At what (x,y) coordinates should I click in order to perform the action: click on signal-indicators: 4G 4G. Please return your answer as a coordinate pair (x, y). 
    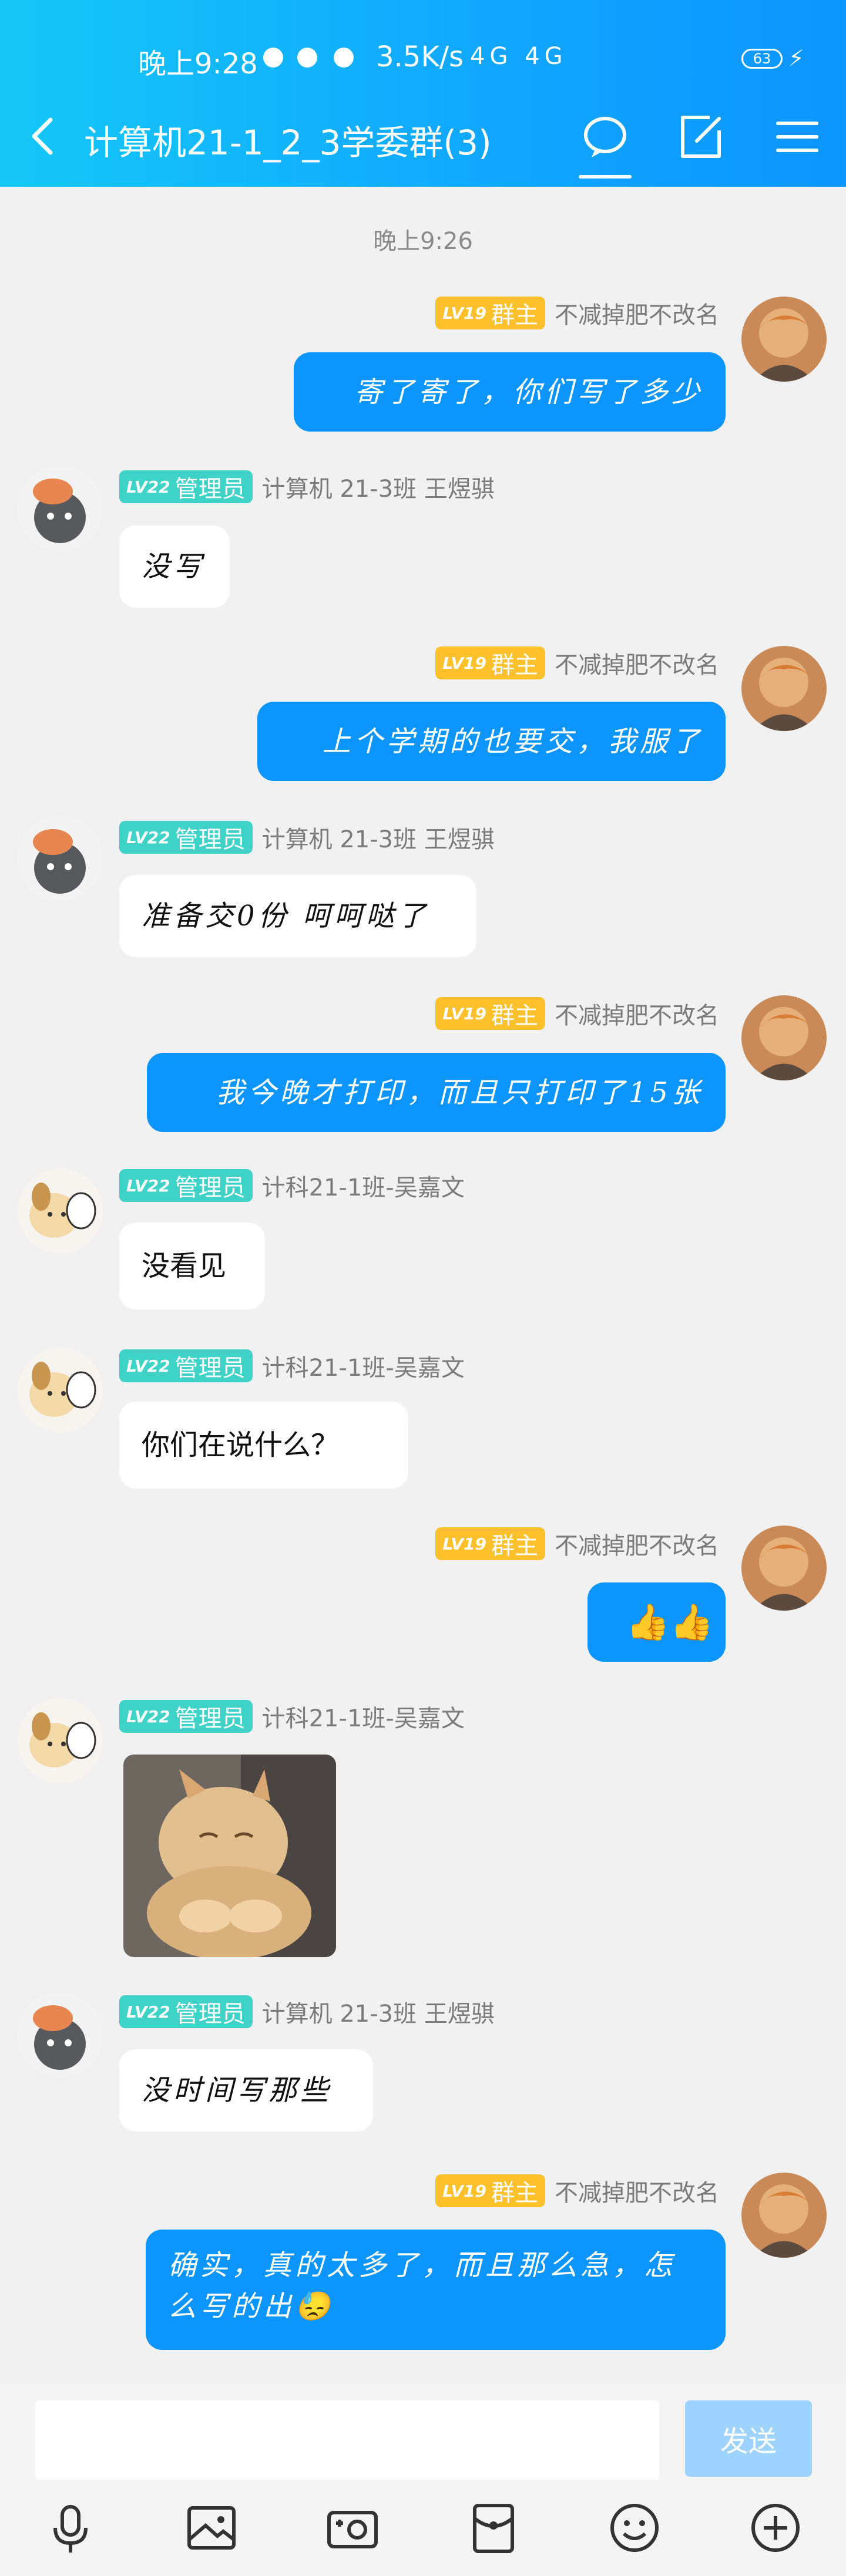
    Looking at the image, I should click on (519, 56).